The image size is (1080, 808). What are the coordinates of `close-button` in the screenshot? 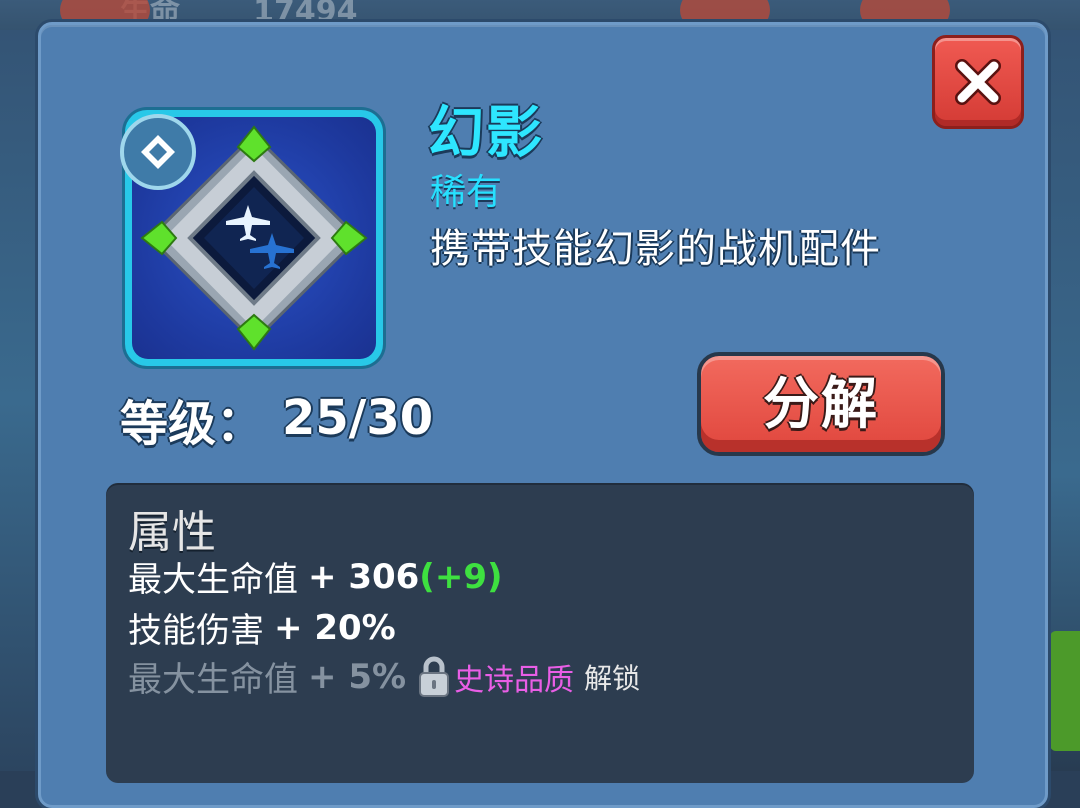 It's located at (978, 82).